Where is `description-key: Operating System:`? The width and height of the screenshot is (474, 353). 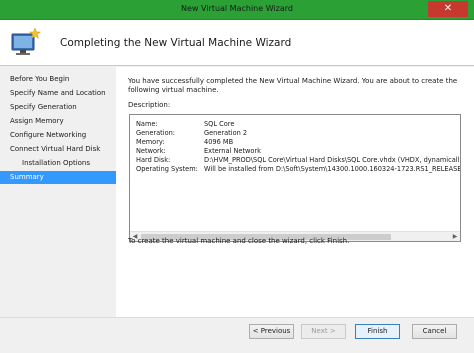 description-key: Operating System: is located at coordinates (167, 169).